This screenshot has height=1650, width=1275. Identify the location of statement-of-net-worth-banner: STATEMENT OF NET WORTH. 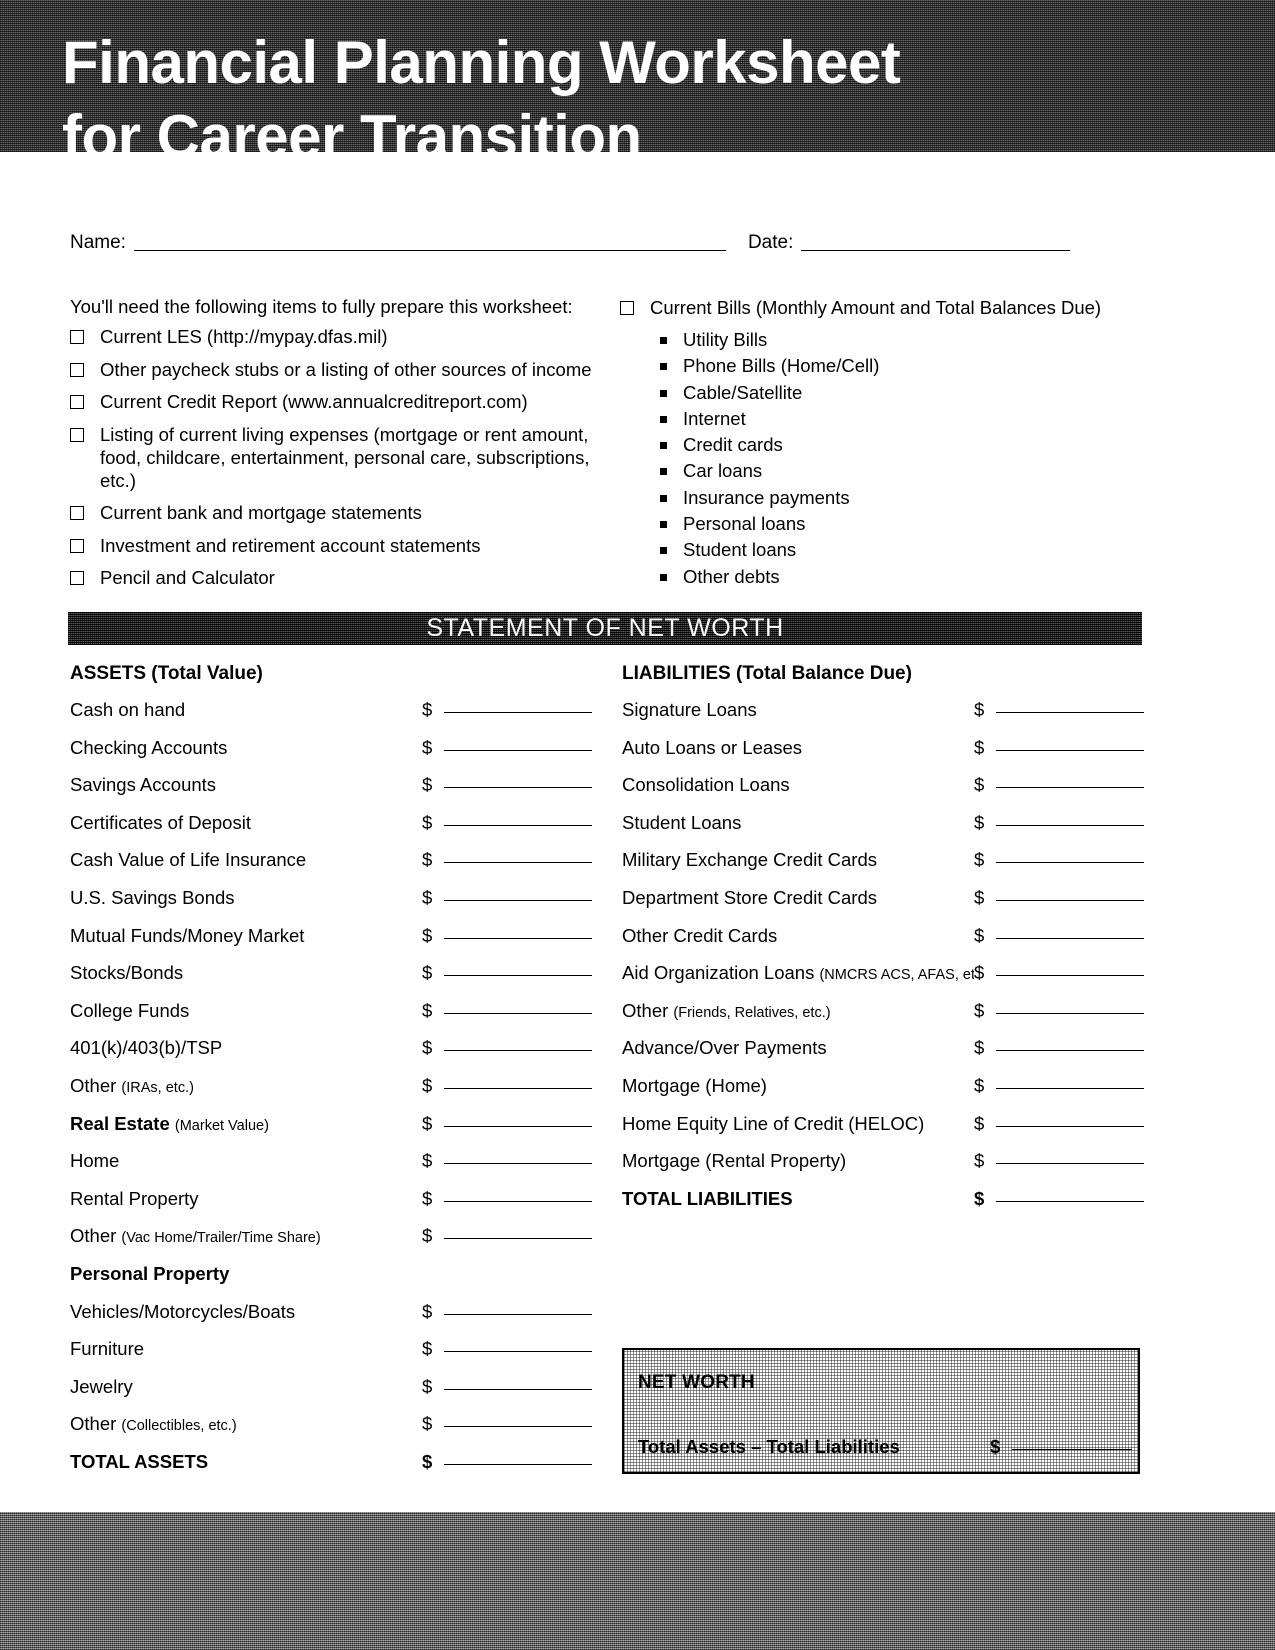
(605, 628).